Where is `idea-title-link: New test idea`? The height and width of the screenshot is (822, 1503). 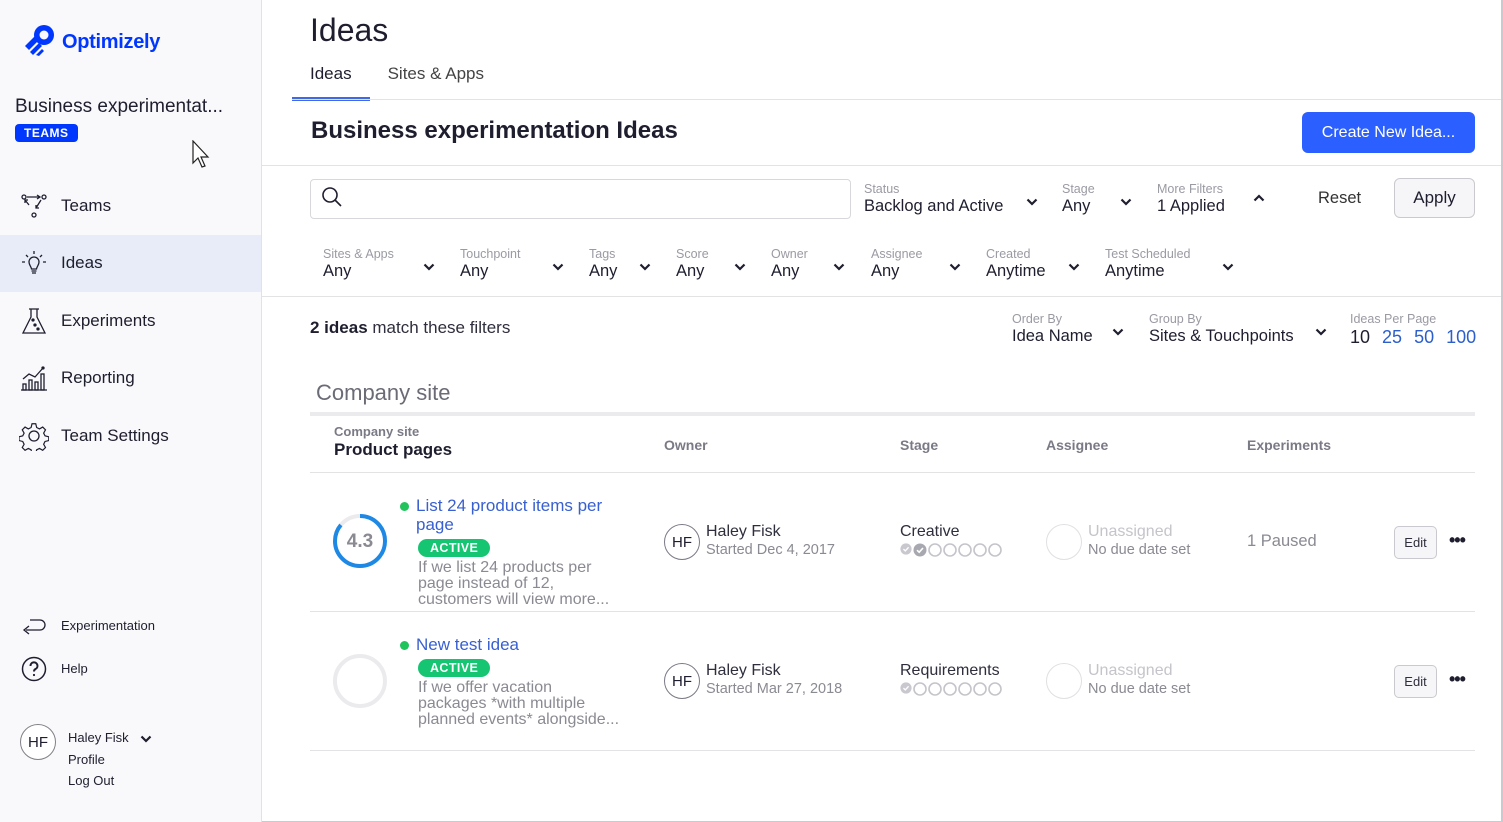 idea-title-link: New test idea is located at coordinates (521, 644).